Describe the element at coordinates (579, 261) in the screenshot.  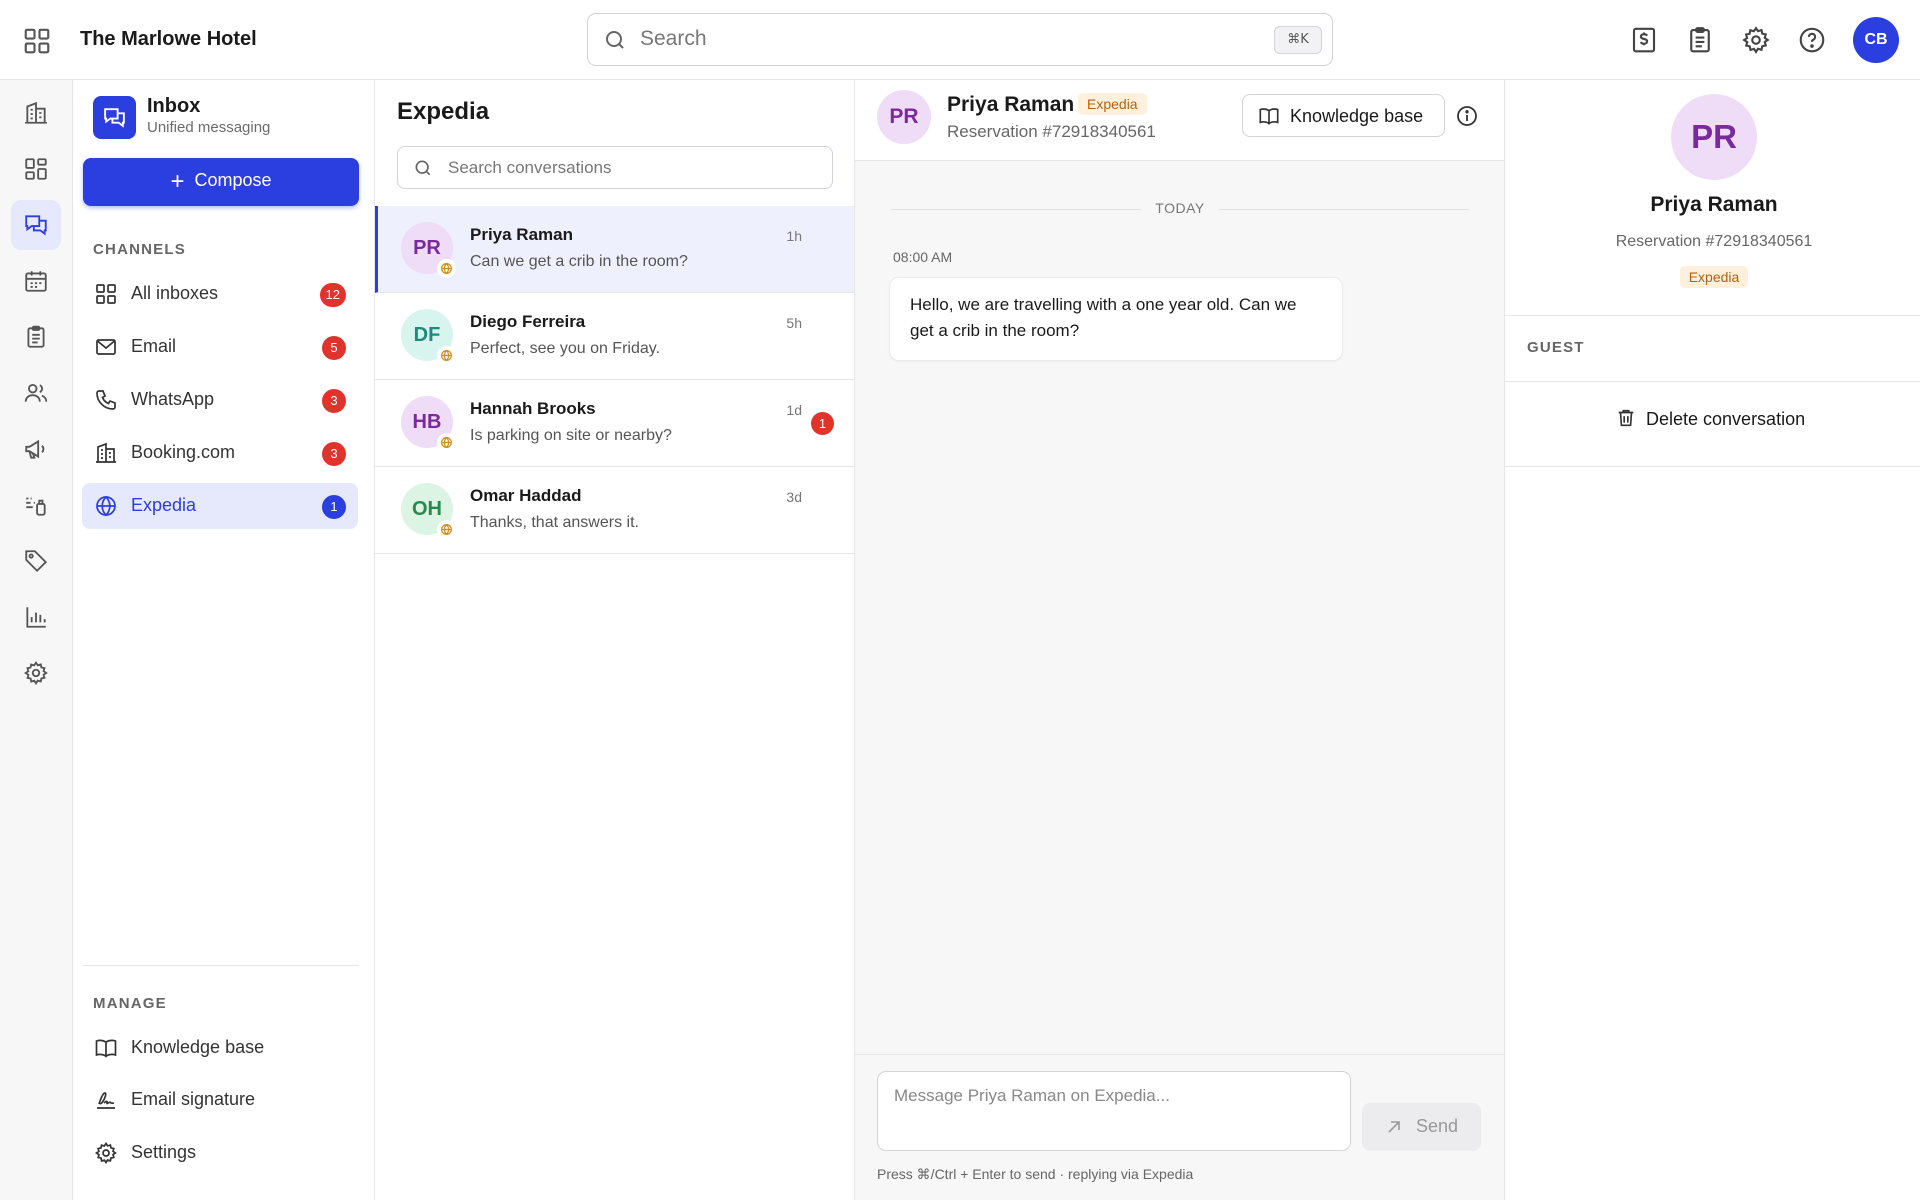
I see `conversation-snippet: Can we get a crib in the room?` at that location.